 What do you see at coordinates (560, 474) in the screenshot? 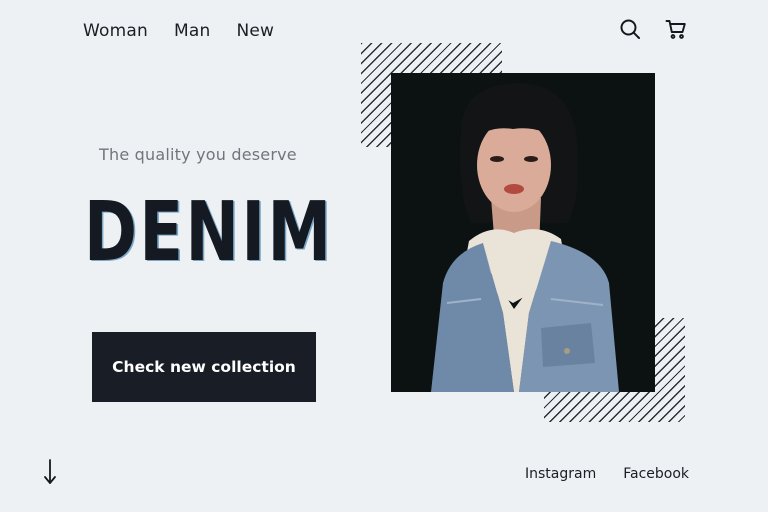
I see `instagram-link: Instagram` at bounding box center [560, 474].